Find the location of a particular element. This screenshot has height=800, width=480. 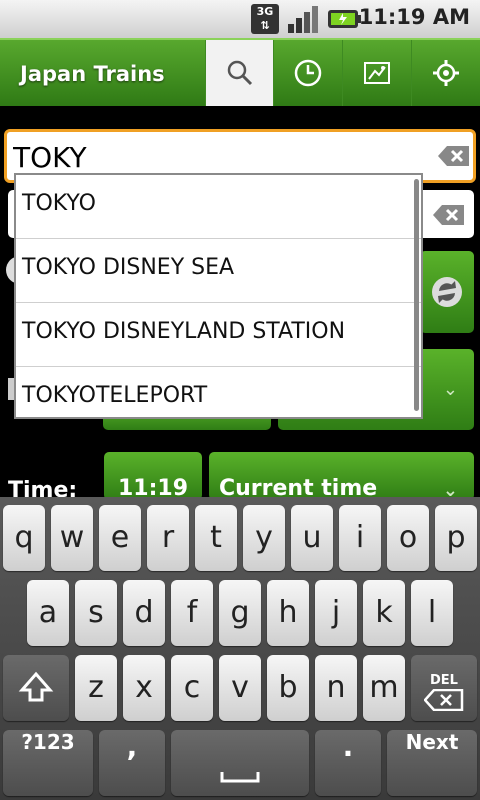

key-x: x is located at coordinates (144, 688).